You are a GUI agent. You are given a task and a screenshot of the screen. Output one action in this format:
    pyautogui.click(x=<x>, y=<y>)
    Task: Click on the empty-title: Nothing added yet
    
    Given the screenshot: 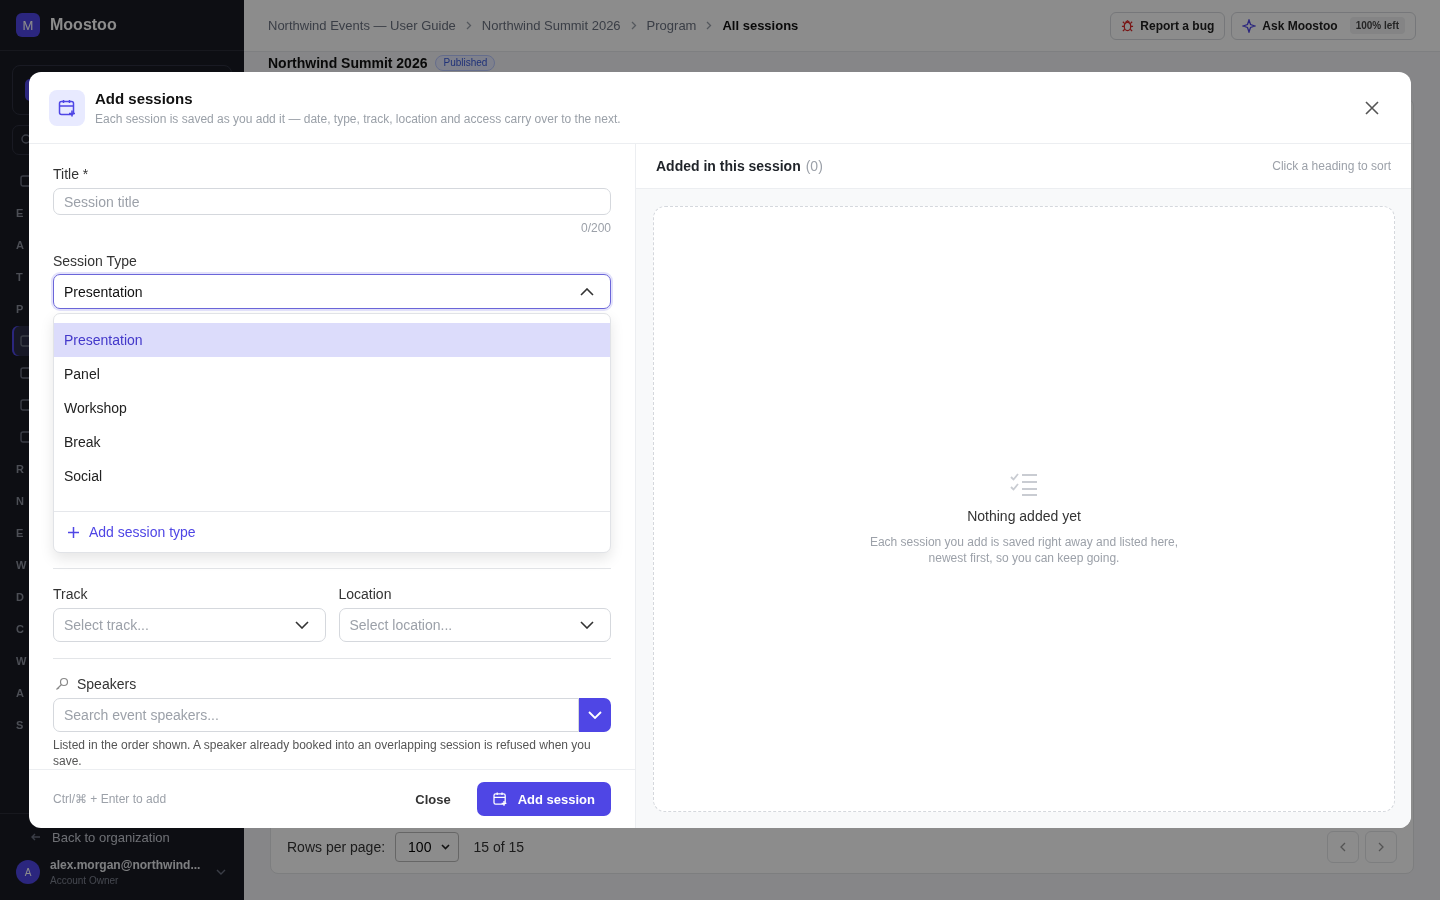 What is the action you would take?
    pyautogui.click(x=1024, y=516)
    